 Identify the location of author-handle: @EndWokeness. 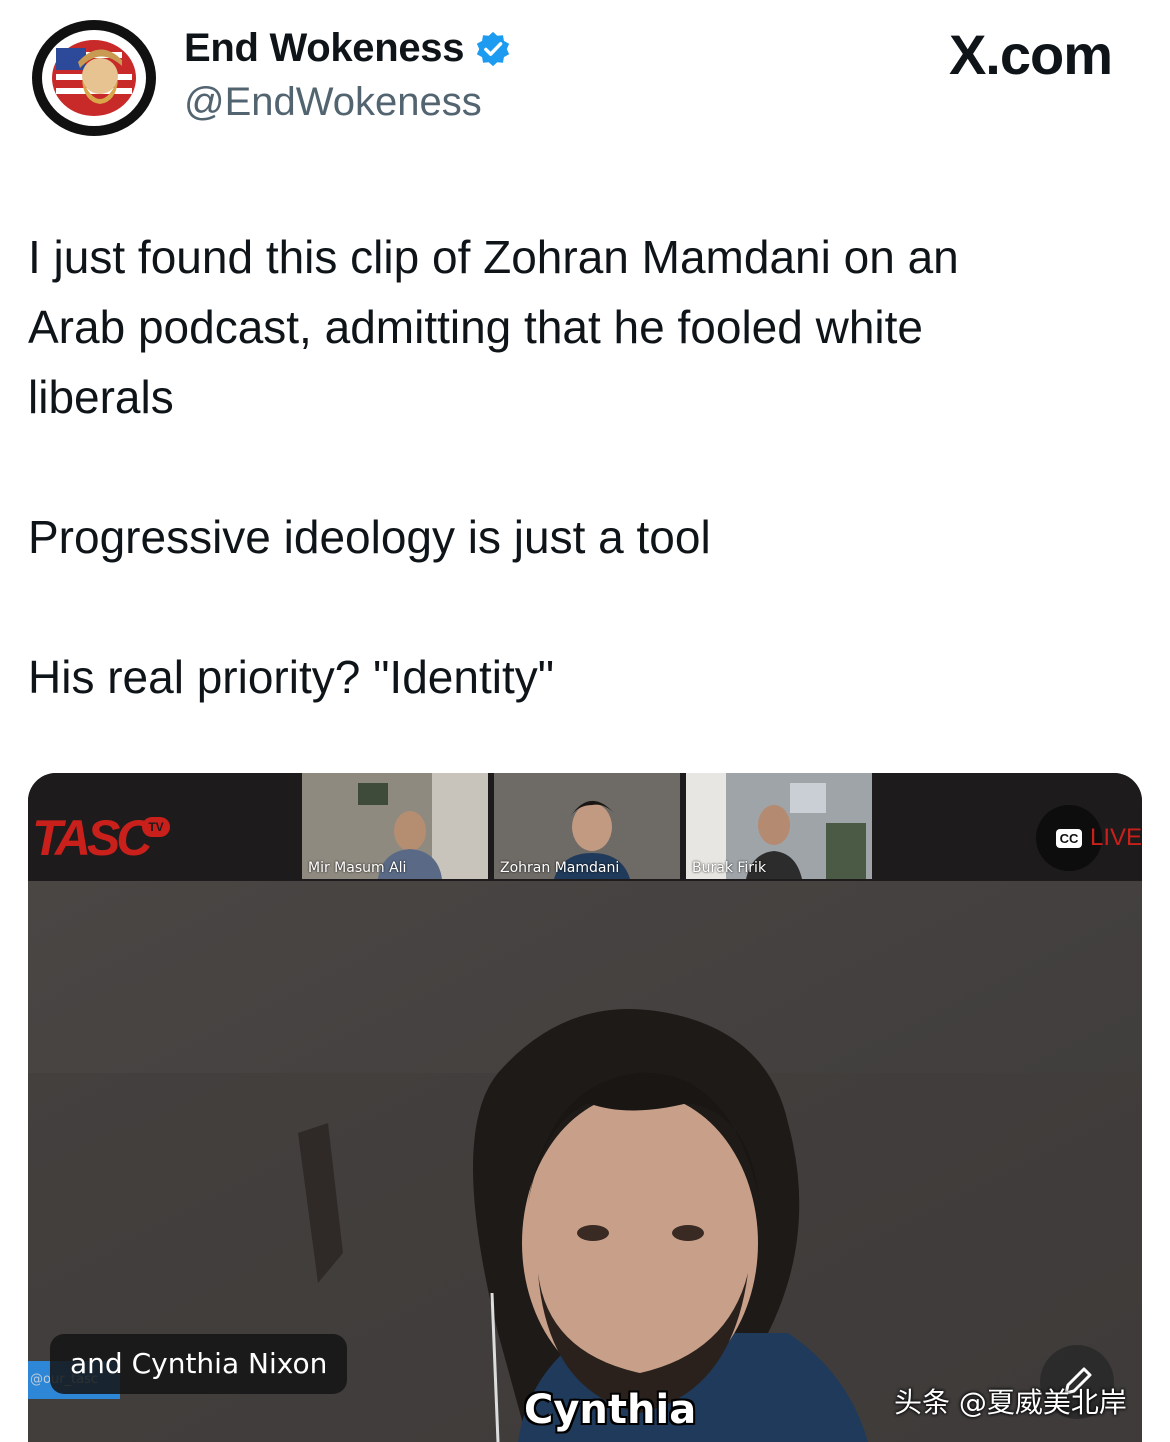
(333, 102).